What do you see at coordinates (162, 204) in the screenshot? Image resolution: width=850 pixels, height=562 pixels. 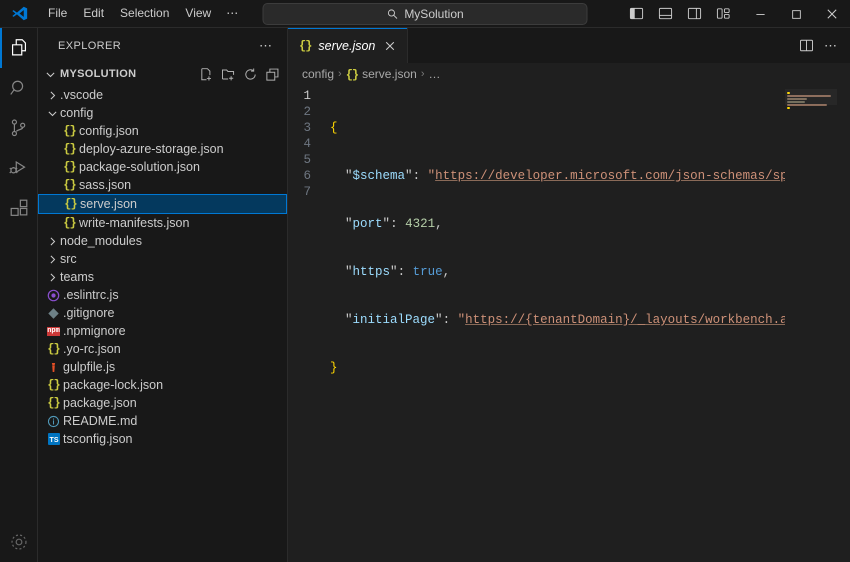 I see `tree-item-serve-json: {} serve.json` at bounding box center [162, 204].